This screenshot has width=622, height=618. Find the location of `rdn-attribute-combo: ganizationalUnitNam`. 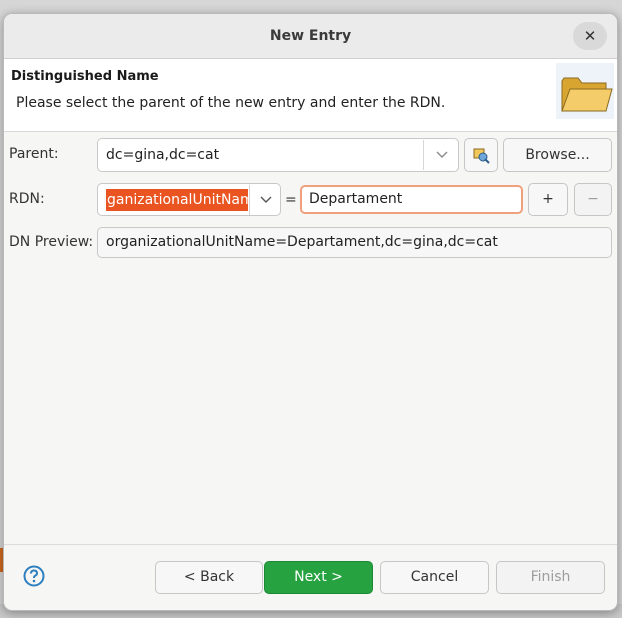

rdn-attribute-combo: ganizationalUnitNam is located at coordinates (189, 199).